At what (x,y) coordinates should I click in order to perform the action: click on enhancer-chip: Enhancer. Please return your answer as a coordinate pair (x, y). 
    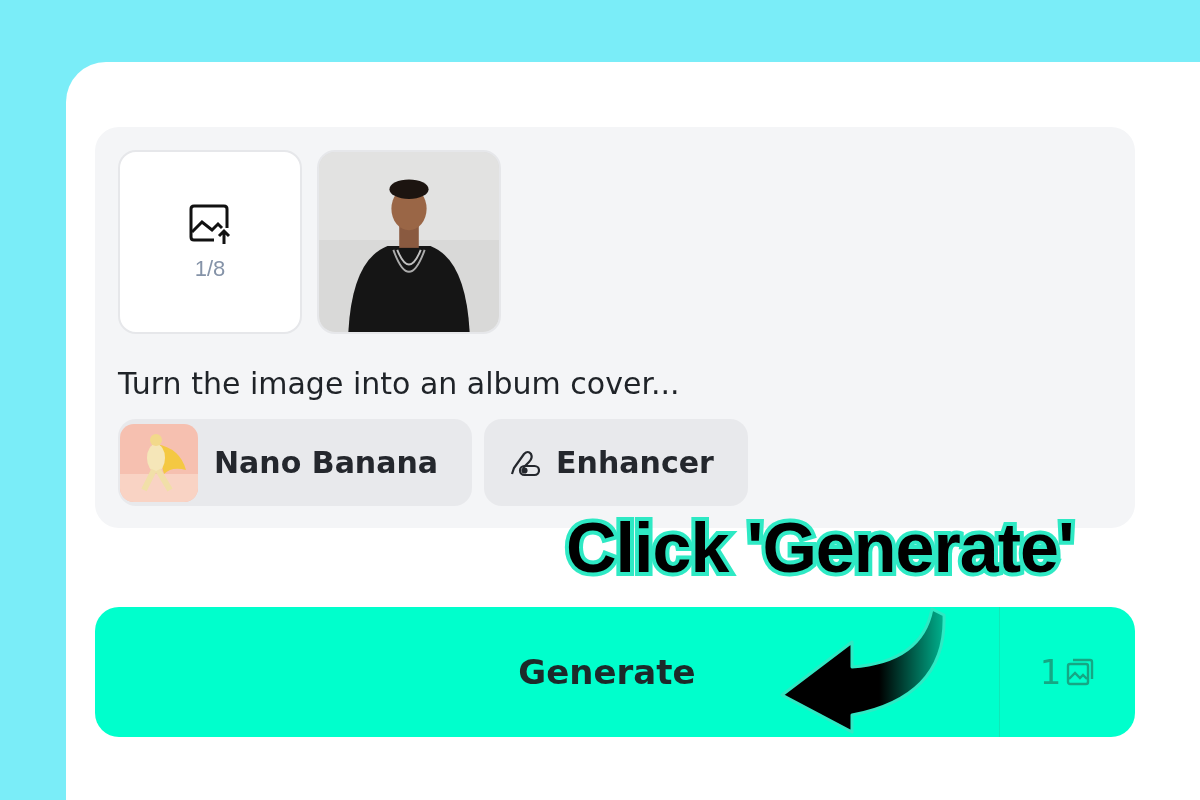
    Looking at the image, I should click on (616, 462).